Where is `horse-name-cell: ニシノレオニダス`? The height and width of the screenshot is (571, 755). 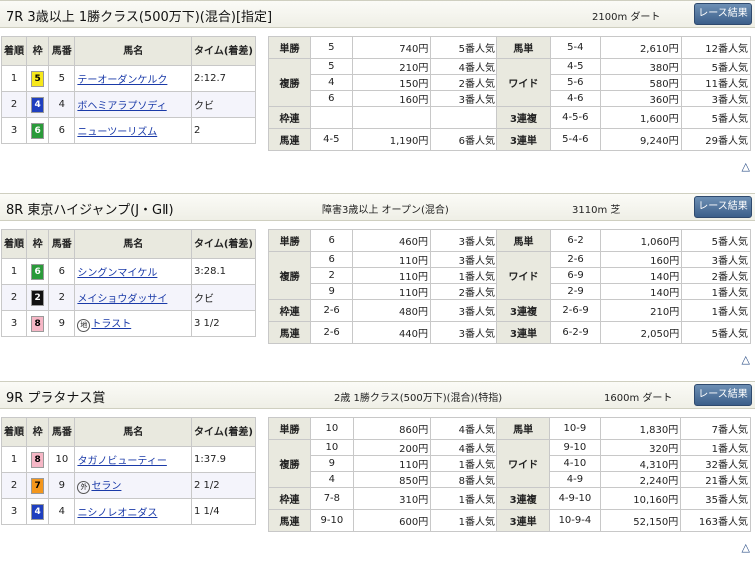
horse-name-cell: ニシノレオニダス is located at coordinates (133, 511).